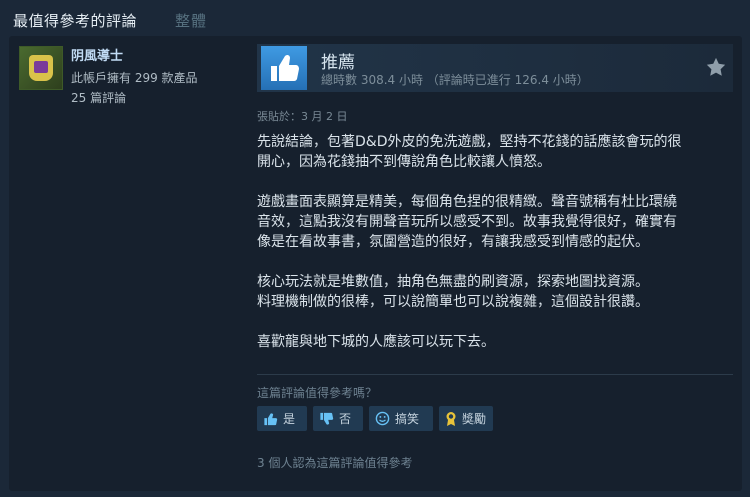 Image resolution: width=750 pixels, height=497 pixels. Describe the element at coordinates (289, 419) in the screenshot. I see `vote-yes-label: 是` at that location.